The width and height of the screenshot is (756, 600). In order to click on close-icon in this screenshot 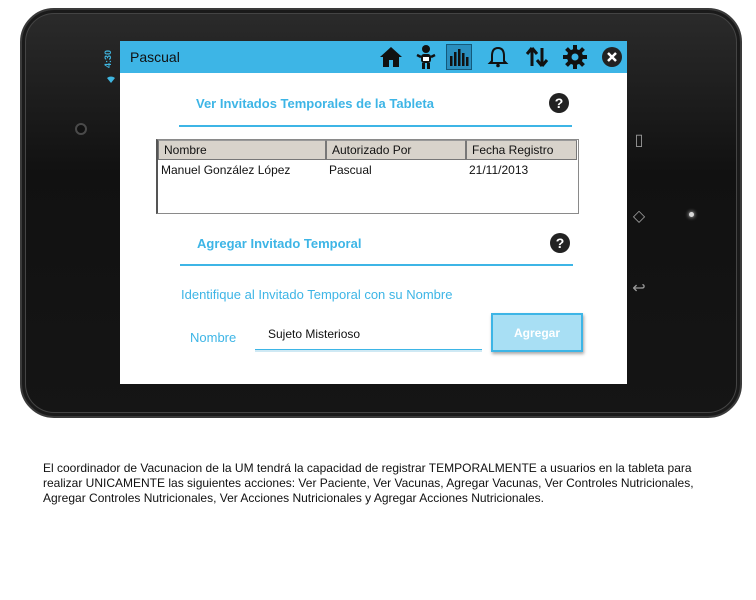, I will do `click(612, 57)`.